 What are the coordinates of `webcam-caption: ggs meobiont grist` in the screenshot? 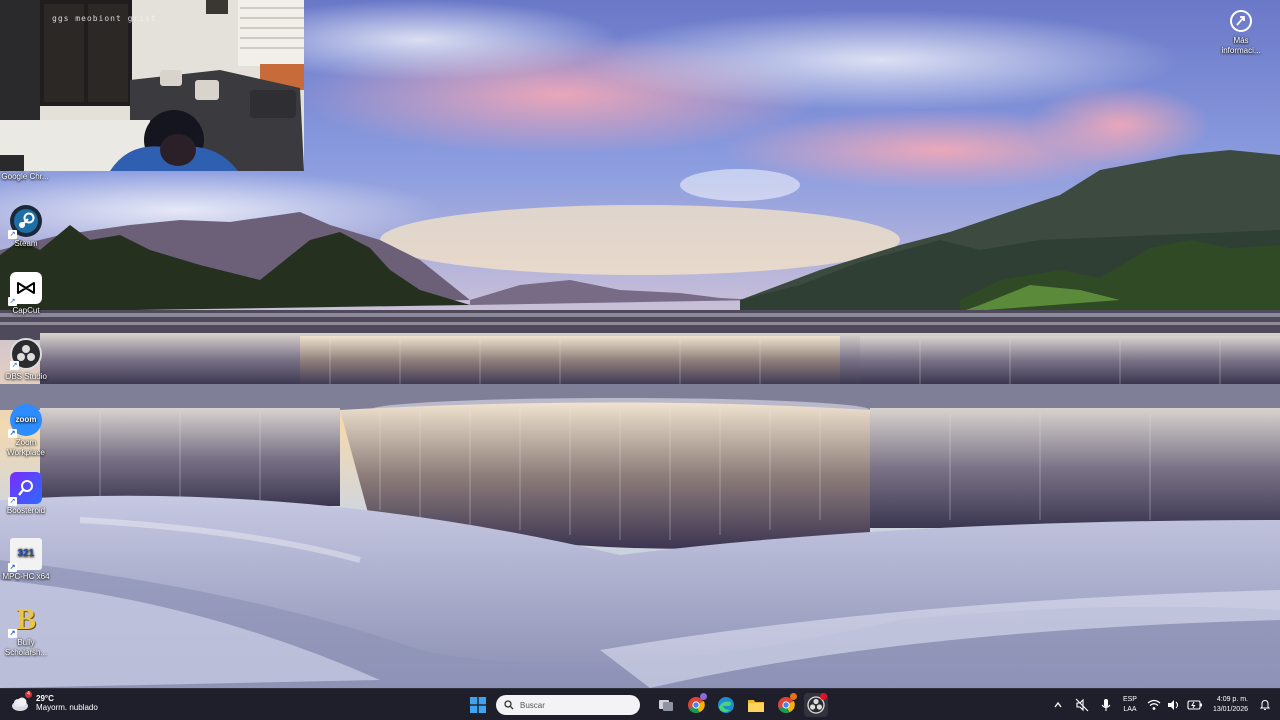 It's located at (104, 18).